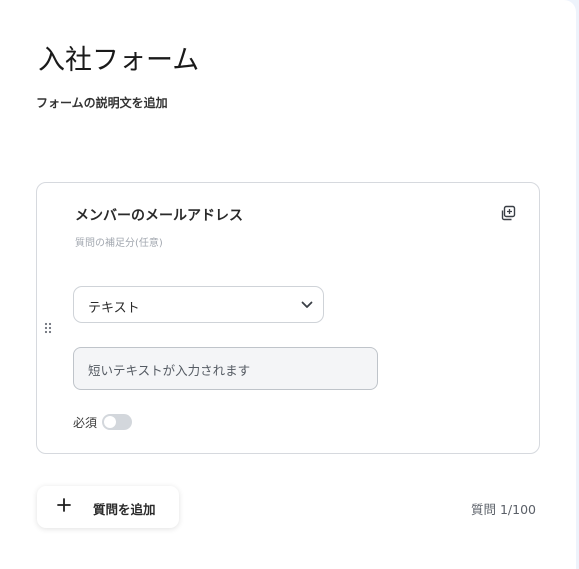 The height and width of the screenshot is (569, 579). I want to click on add-question-label: 質問を追加, so click(124, 509).